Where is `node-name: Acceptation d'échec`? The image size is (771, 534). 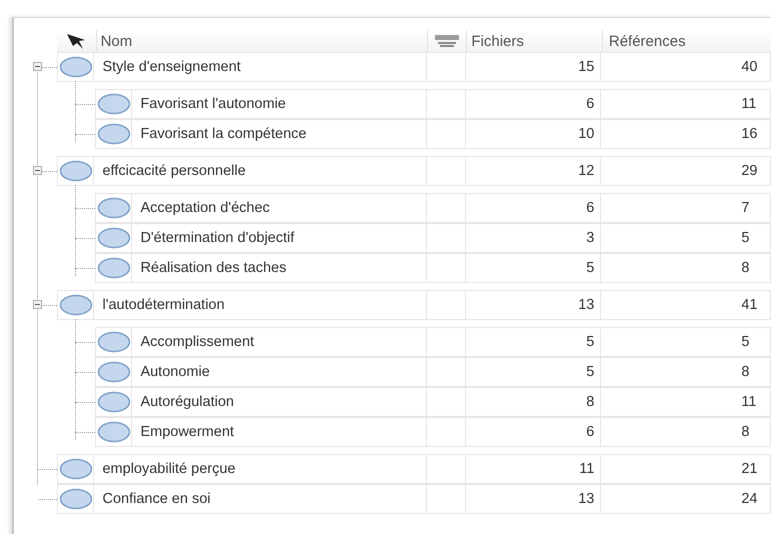 node-name: Acceptation d'échec is located at coordinates (279, 208).